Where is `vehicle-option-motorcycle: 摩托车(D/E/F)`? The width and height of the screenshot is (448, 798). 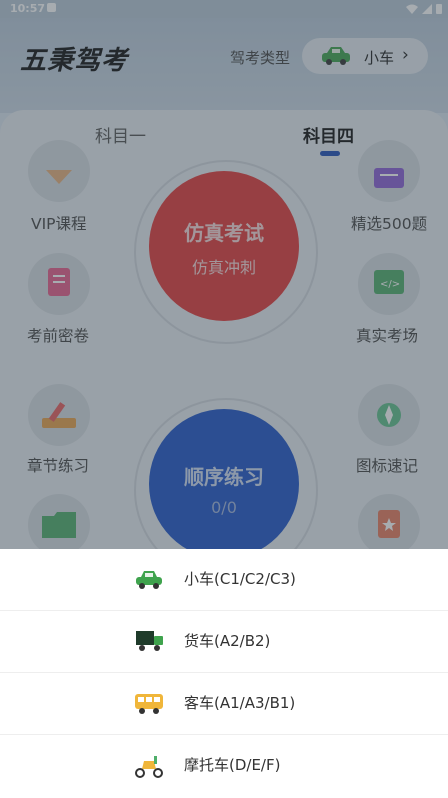 vehicle-option-motorcycle: 摩托车(D/E/F) is located at coordinates (224, 766).